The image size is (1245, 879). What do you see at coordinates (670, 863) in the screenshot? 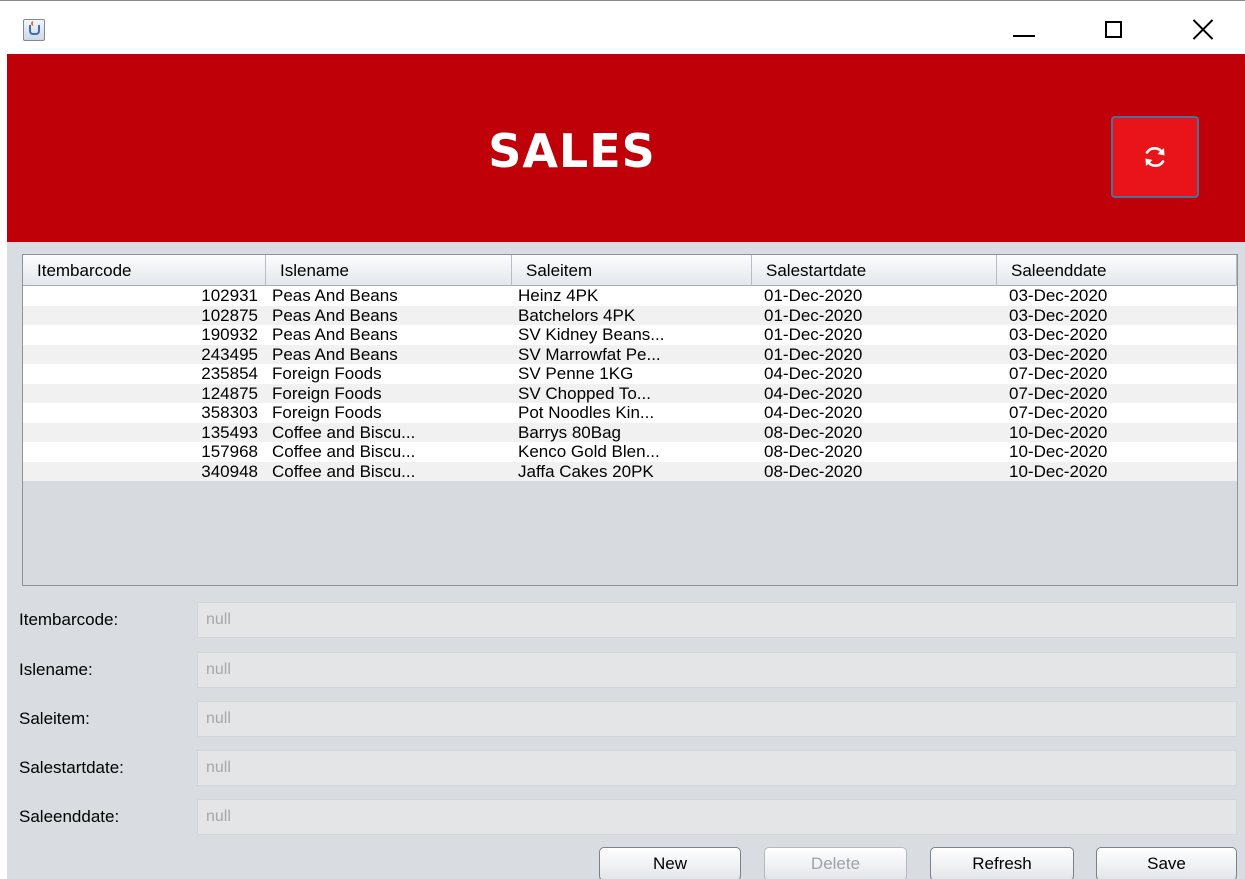
I see `new-button: New` at bounding box center [670, 863].